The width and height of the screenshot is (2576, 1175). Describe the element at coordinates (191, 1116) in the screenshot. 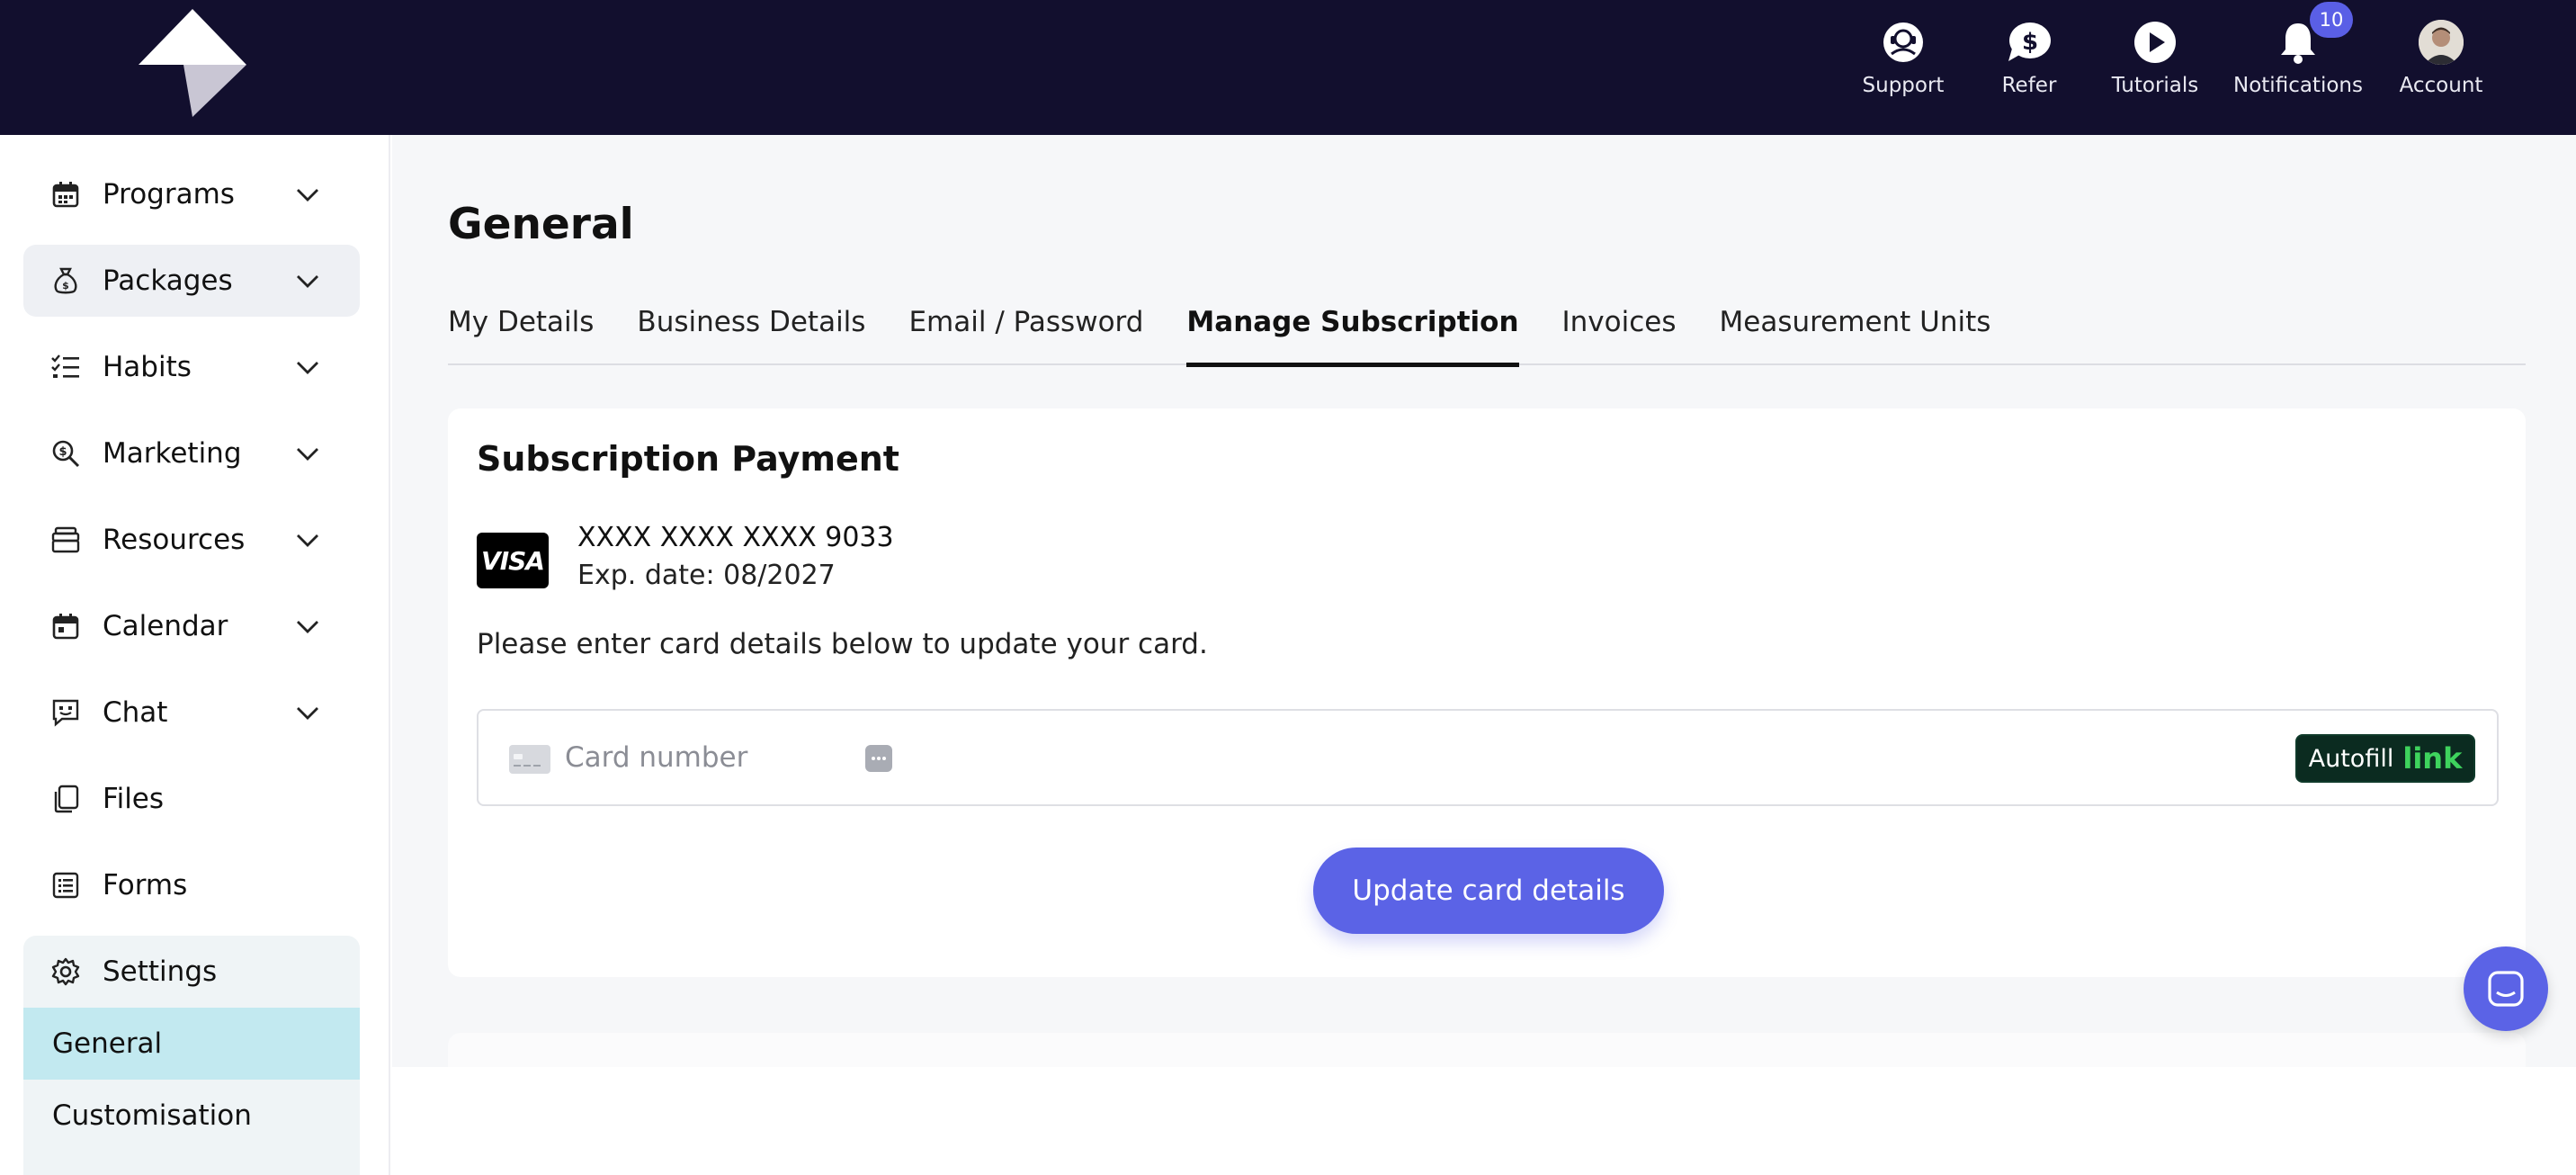

I see `sidebar-subitem-customisation: Customisation` at that location.